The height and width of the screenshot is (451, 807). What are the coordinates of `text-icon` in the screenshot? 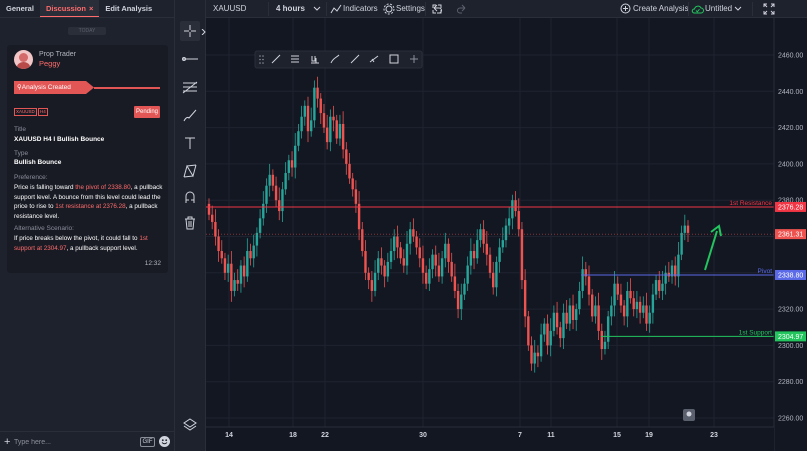 It's located at (190, 143).